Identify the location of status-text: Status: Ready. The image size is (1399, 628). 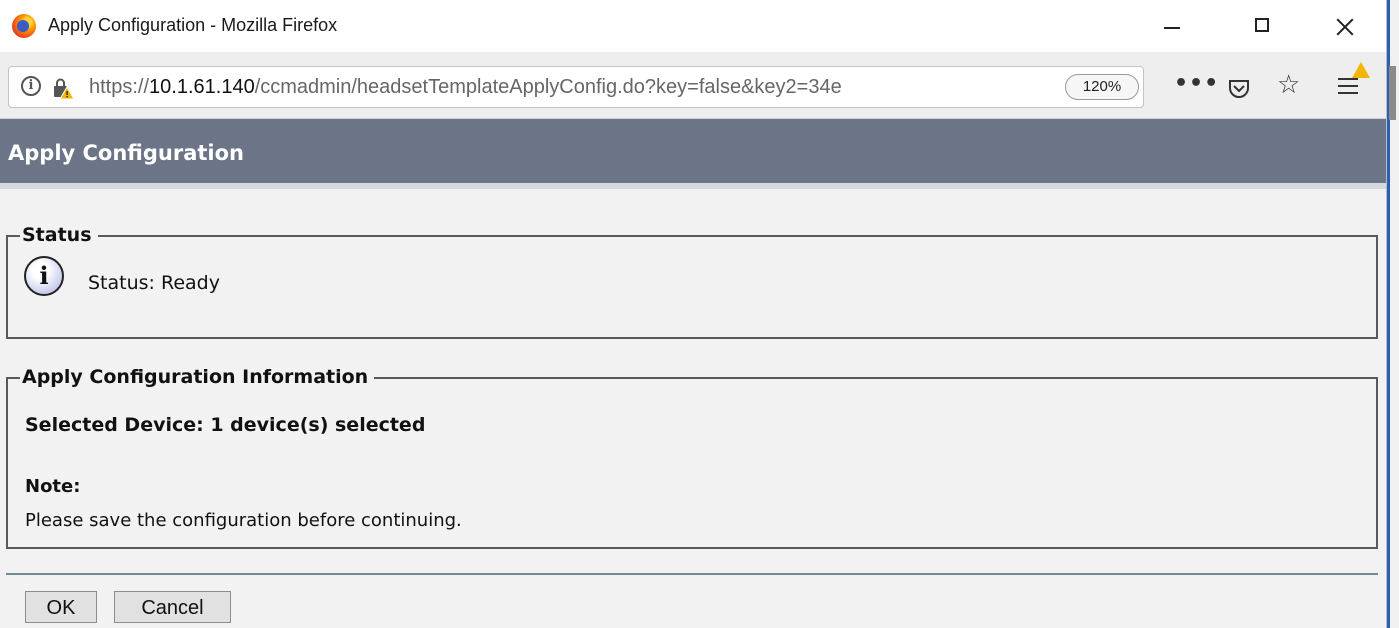
(154, 283).